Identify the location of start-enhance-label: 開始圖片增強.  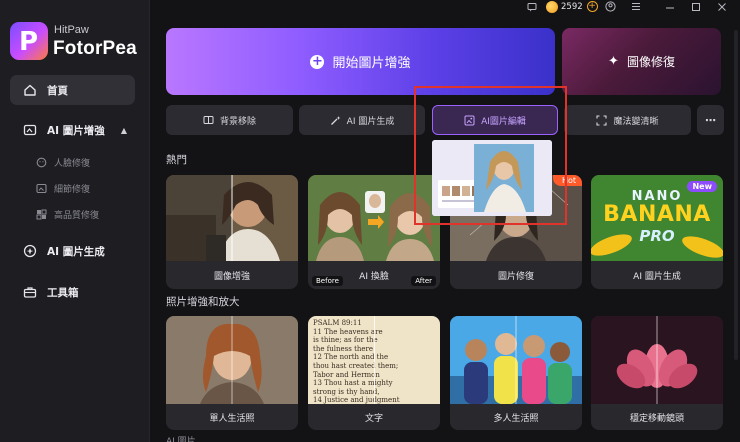
(371, 63).